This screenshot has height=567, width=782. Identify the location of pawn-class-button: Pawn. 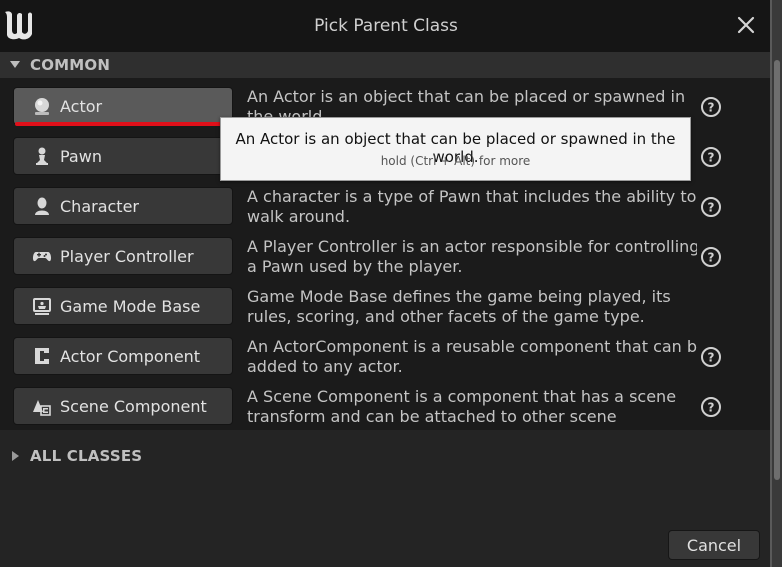
(123, 156).